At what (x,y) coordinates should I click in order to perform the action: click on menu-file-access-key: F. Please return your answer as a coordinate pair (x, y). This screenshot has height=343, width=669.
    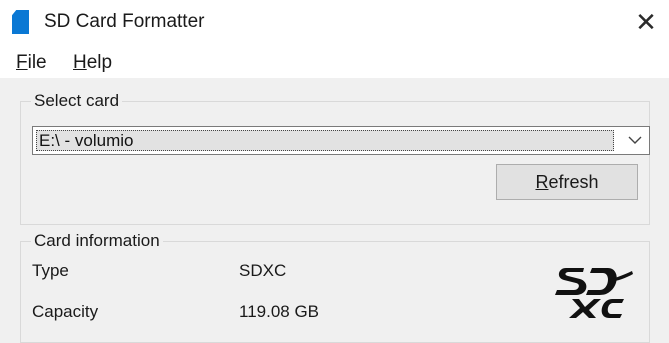
    Looking at the image, I should click on (22, 62).